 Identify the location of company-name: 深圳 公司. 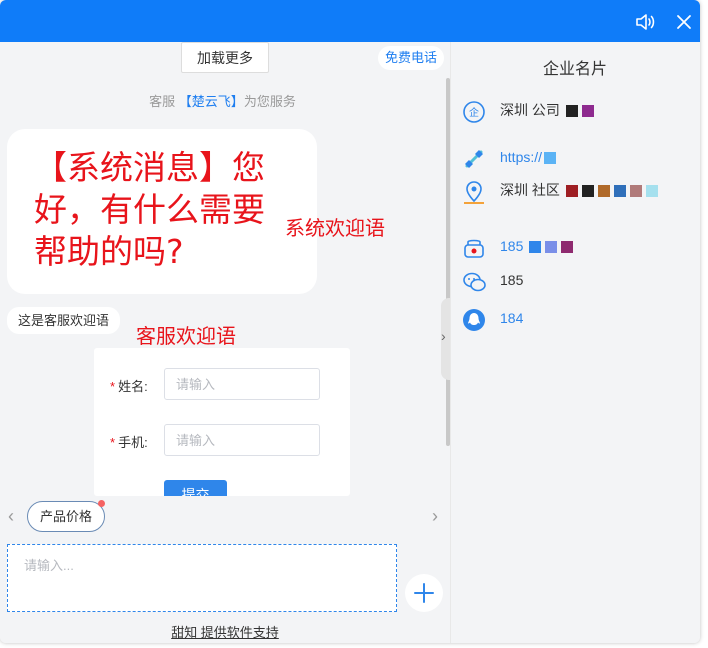
(595, 110).